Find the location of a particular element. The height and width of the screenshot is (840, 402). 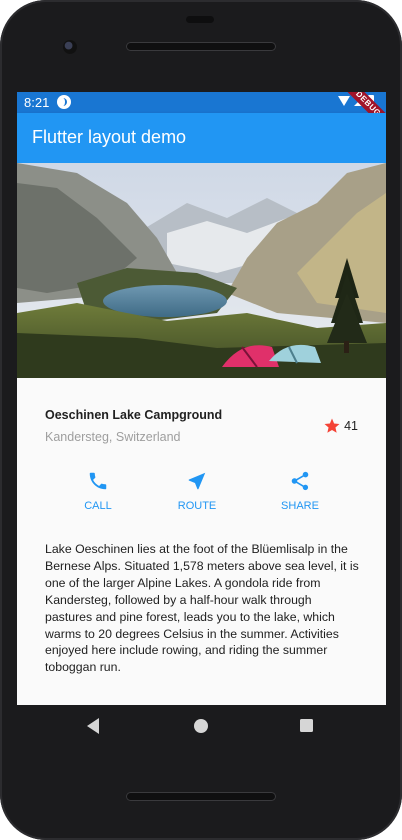

button-section: CALL ROUTE SHARE is located at coordinates (201, 495).